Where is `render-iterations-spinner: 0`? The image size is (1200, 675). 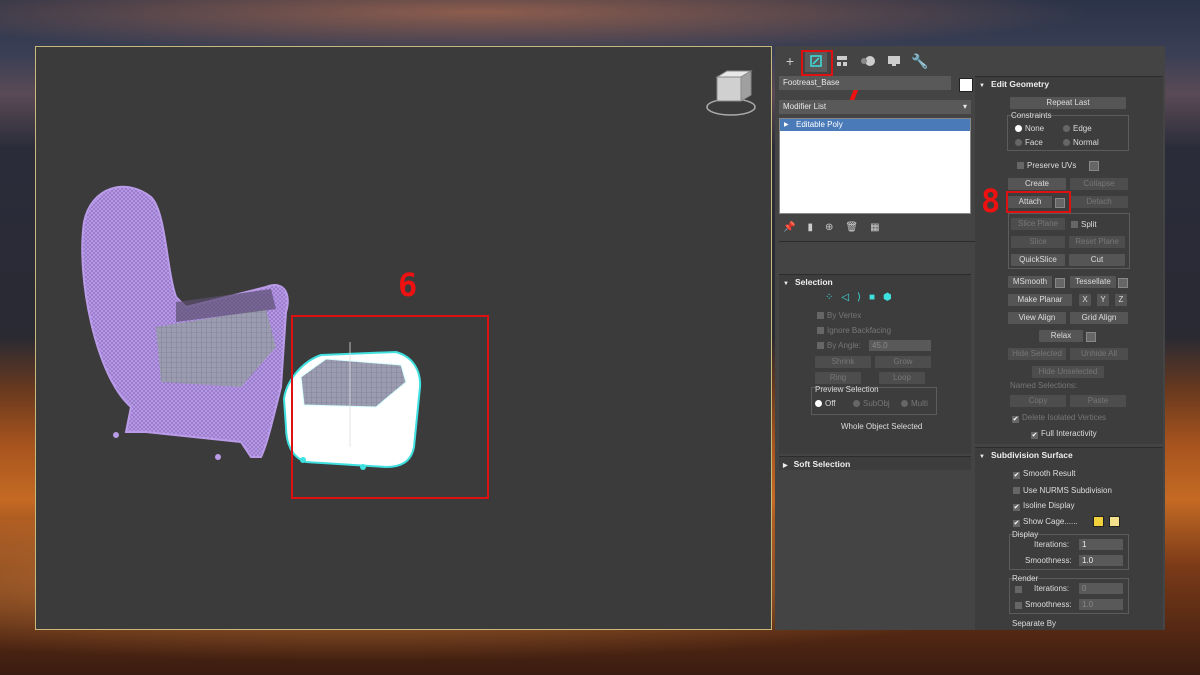 render-iterations-spinner: 0 is located at coordinates (1101, 588).